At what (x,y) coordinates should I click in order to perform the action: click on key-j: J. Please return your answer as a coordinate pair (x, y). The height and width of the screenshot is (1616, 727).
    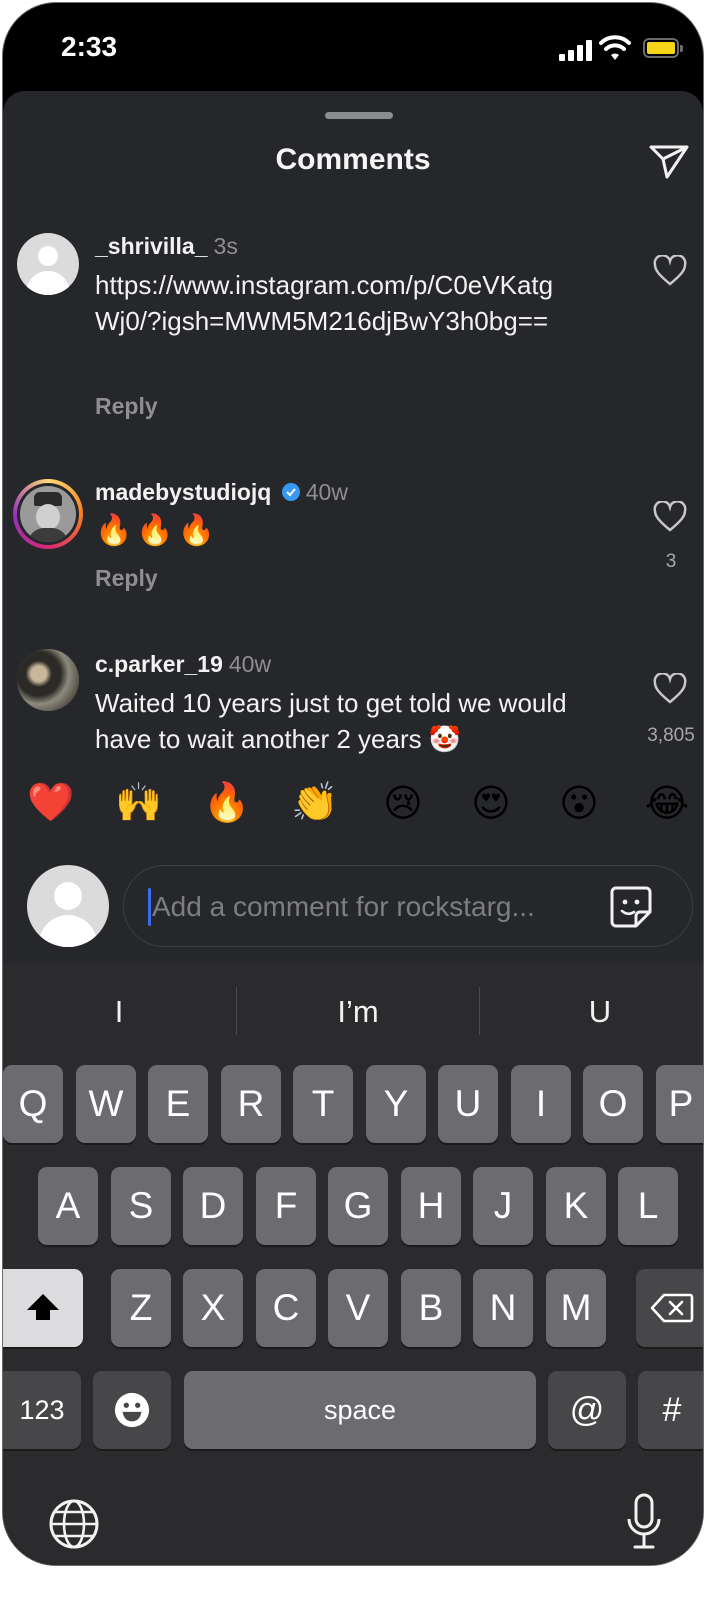
    Looking at the image, I should click on (503, 1206).